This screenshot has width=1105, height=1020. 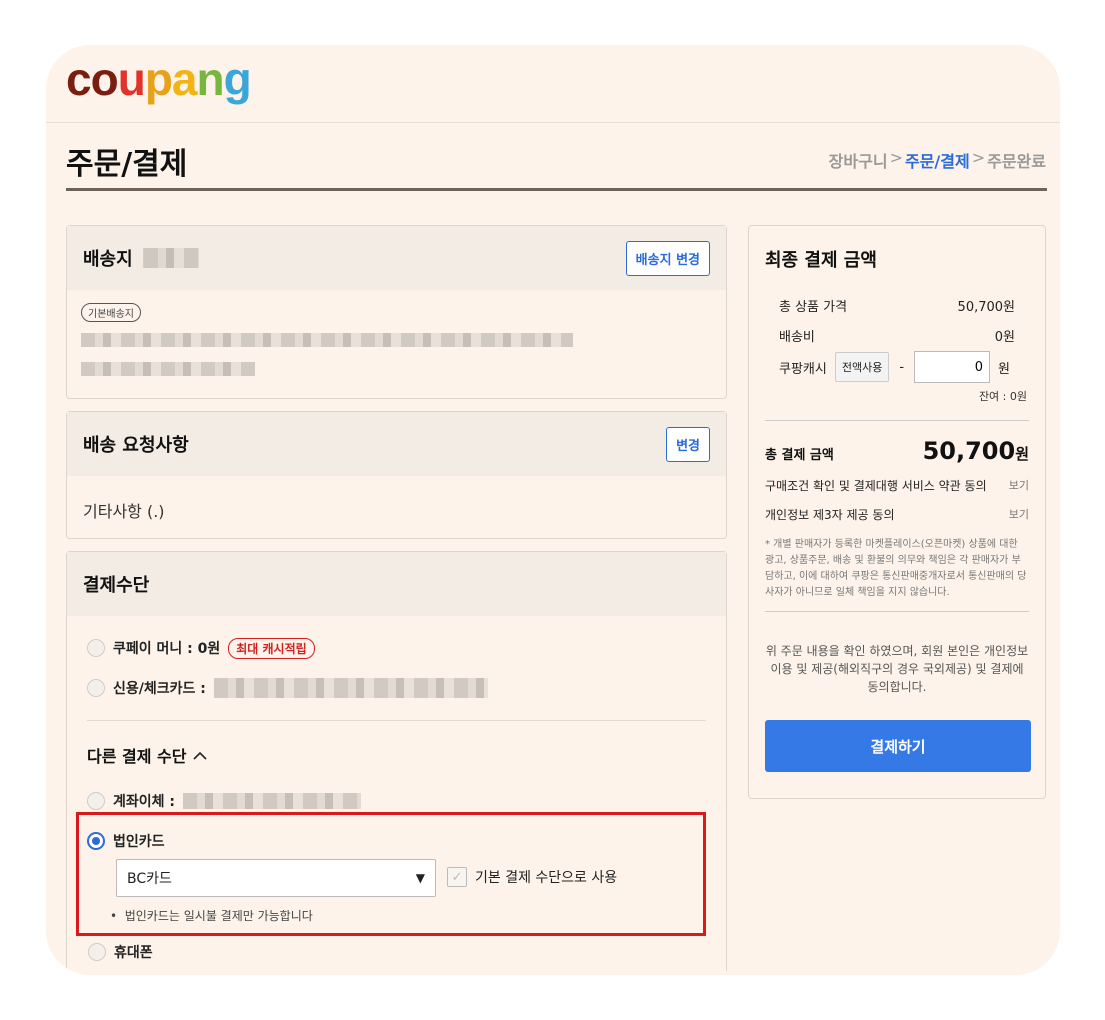 I want to click on bank-transfer-label: 계좌이체 :, so click(x=144, y=802).